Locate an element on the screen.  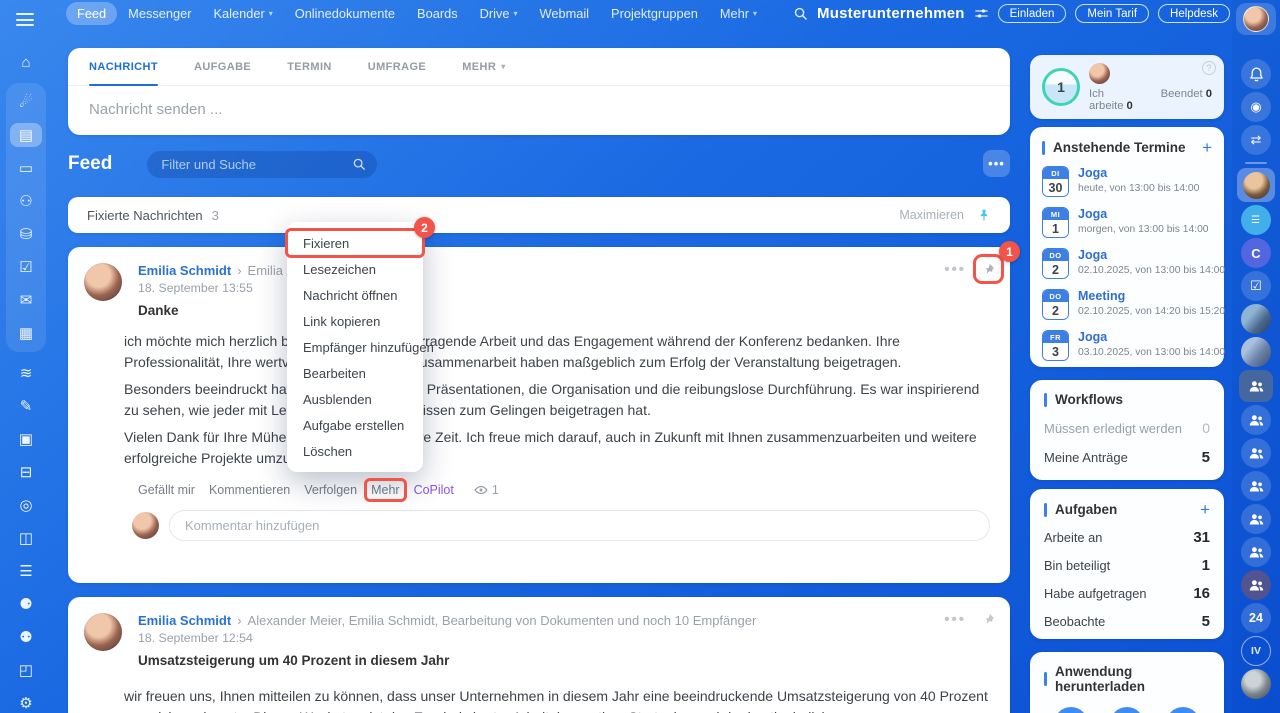
menu-item-lesezeichen: Lesezeichen is located at coordinates (355, 269).